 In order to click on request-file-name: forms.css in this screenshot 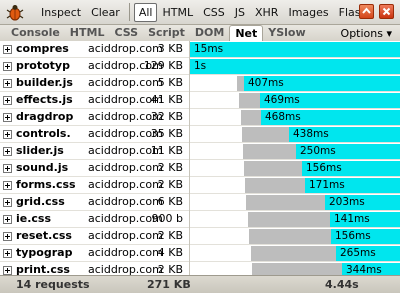, I will do `click(50, 185)`.